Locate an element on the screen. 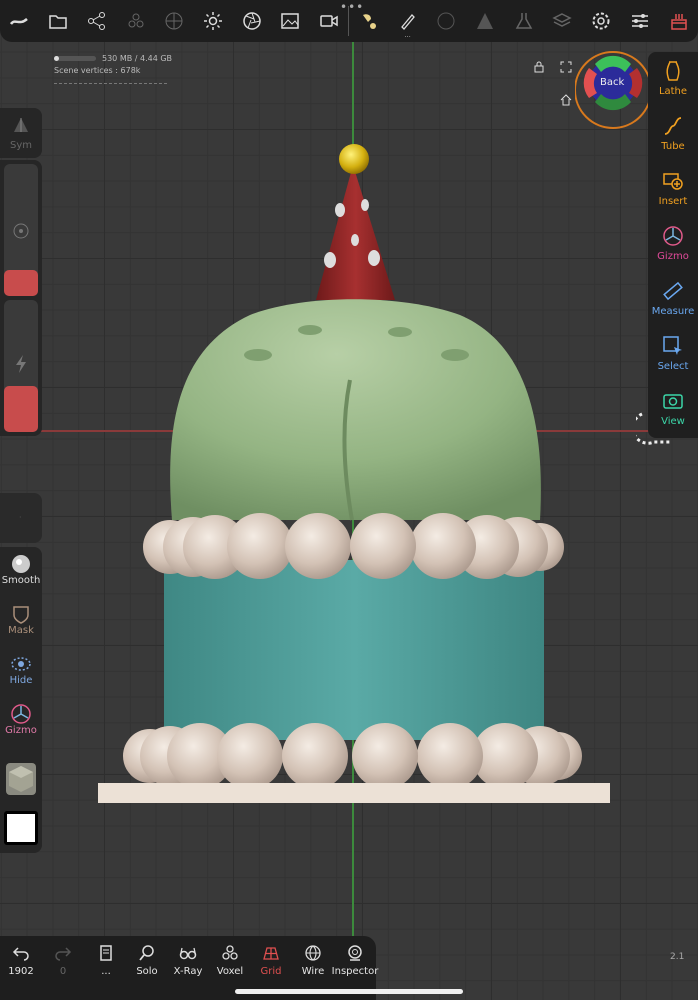 This screenshot has width=698, height=1000. hide-label: Hide is located at coordinates (21, 680).